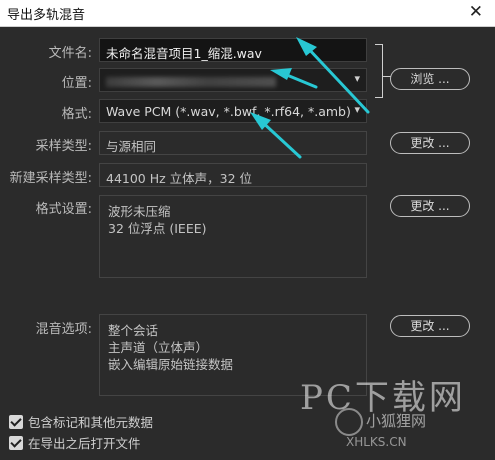 This screenshot has width=495, height=460. I want to click on open-after-export-checkbox-row: 在导出之后打开文件, so click(75, 442).